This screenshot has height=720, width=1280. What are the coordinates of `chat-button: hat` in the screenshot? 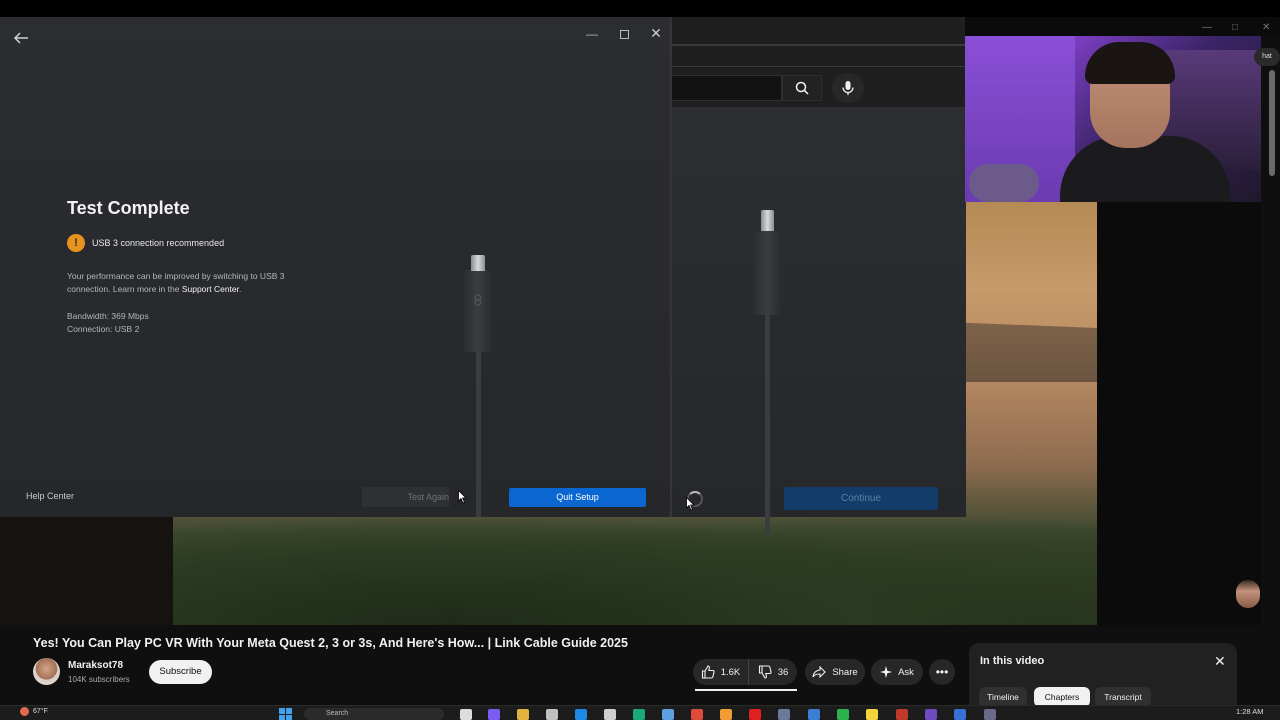 It's located at (1267, 57).